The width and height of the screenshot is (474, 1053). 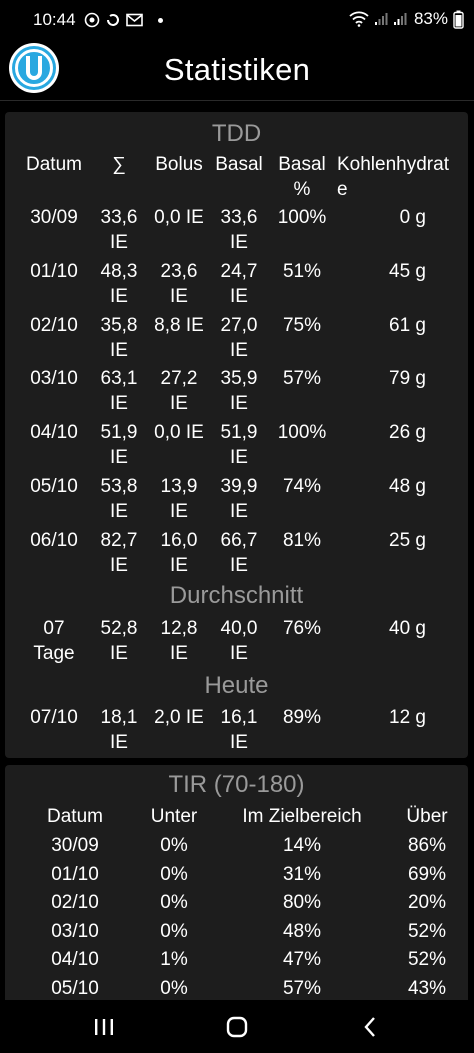 I want to click on cell-basal: 39,9 IE, so click(x=239, y=499).